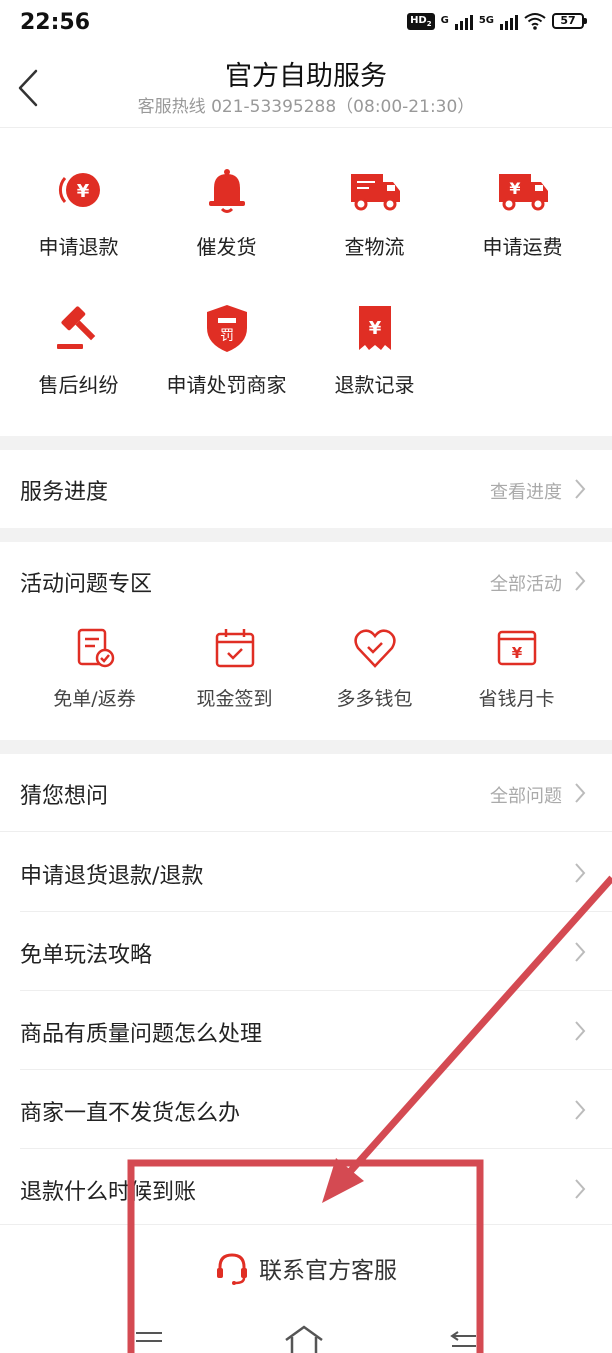  What do you see at coordinates (149, 1340) in the screenshot?
I see `menu-icon` at bounding box center [149, 1340].